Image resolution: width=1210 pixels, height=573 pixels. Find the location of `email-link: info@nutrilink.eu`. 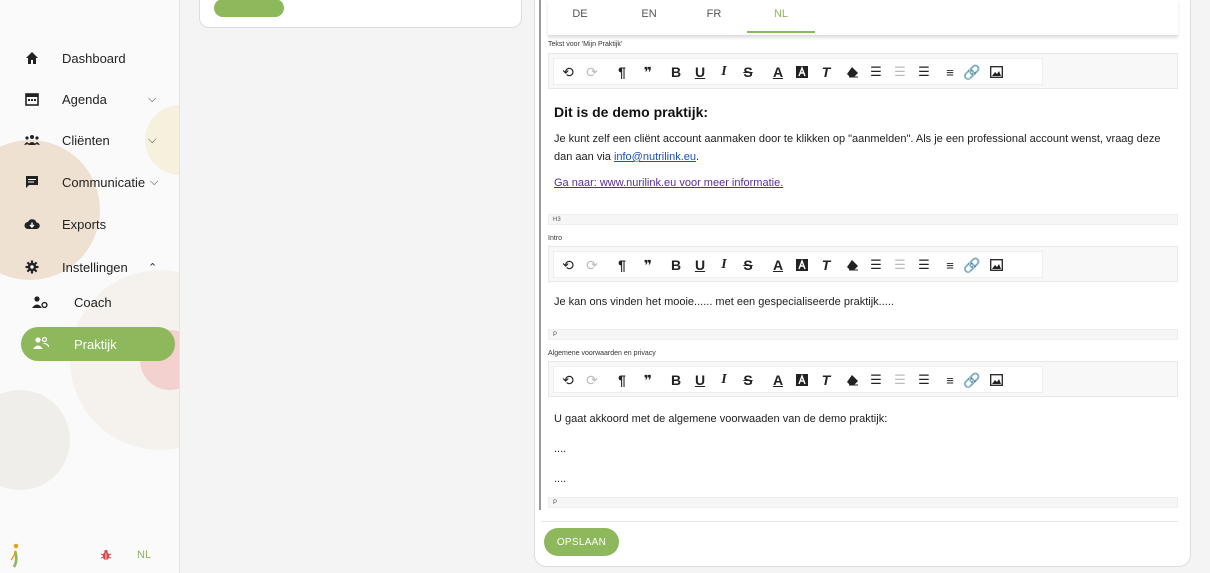

email-link: info@nutrilink.eu is located at coordinates (655, 157).